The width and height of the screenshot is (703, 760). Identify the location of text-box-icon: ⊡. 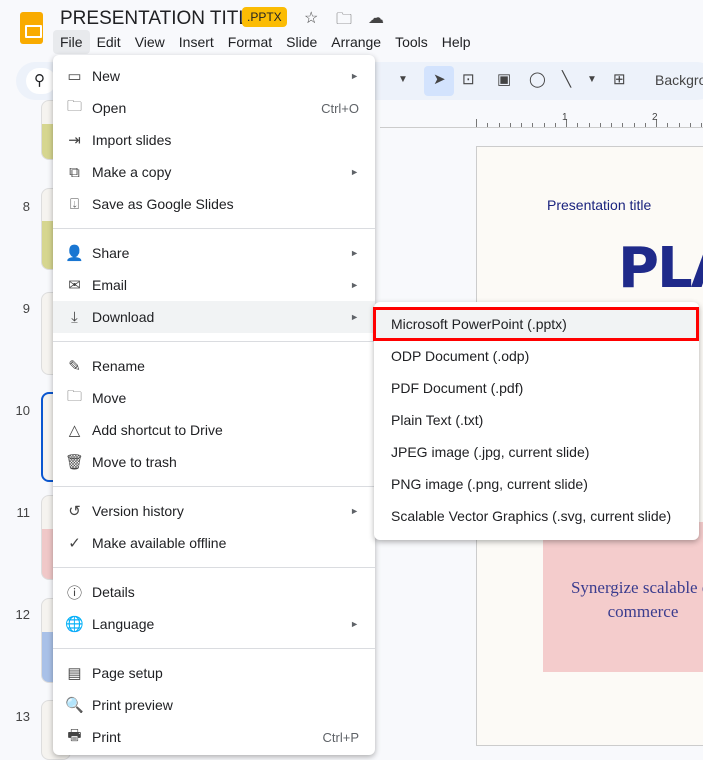
(468, 79).